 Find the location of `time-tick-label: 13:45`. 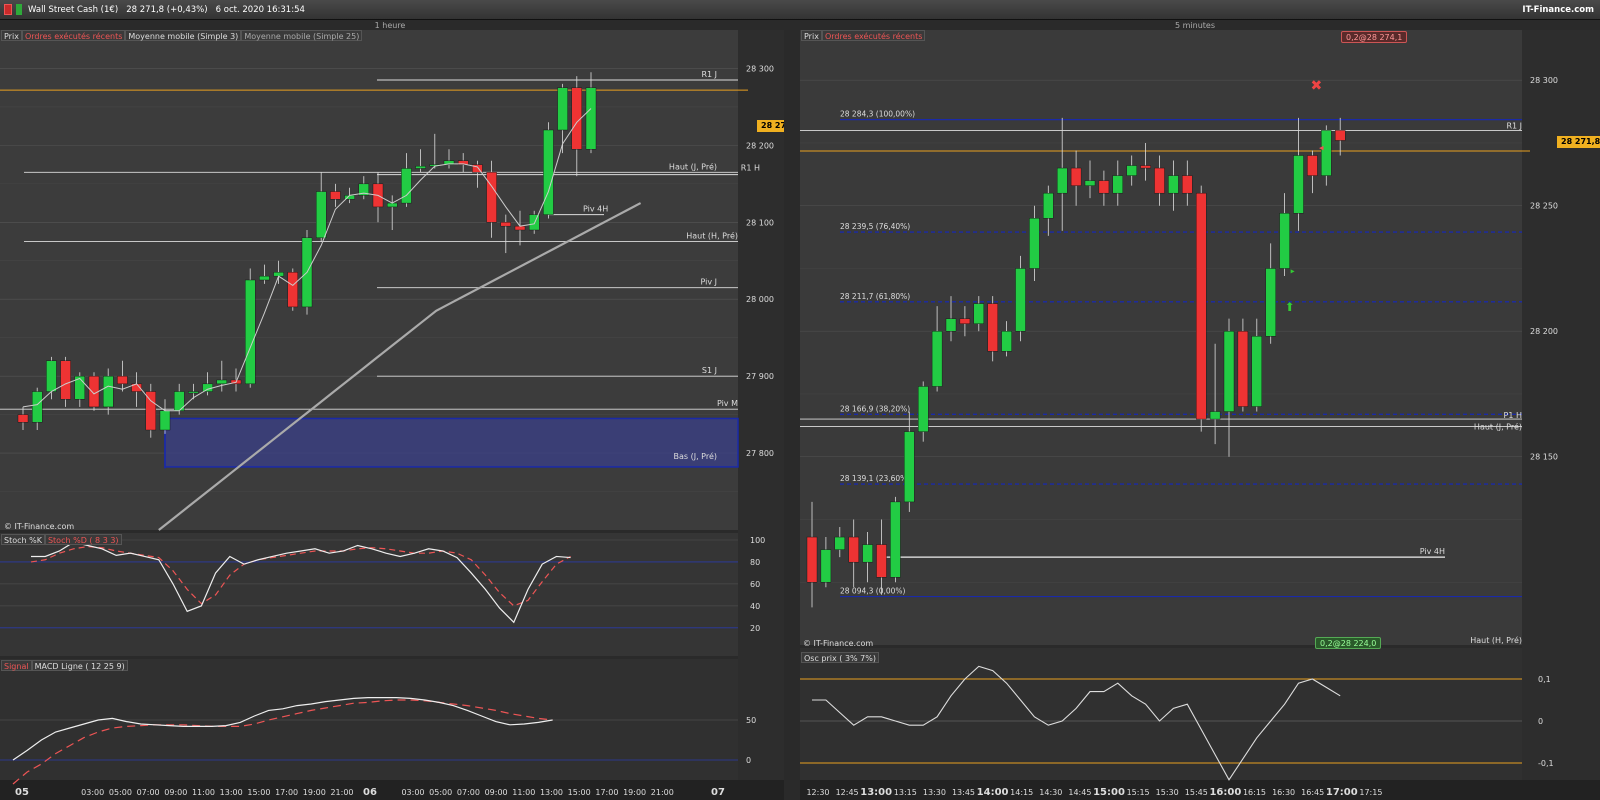

time-tick-label: 13:45 is located at coordinates (963, 792).